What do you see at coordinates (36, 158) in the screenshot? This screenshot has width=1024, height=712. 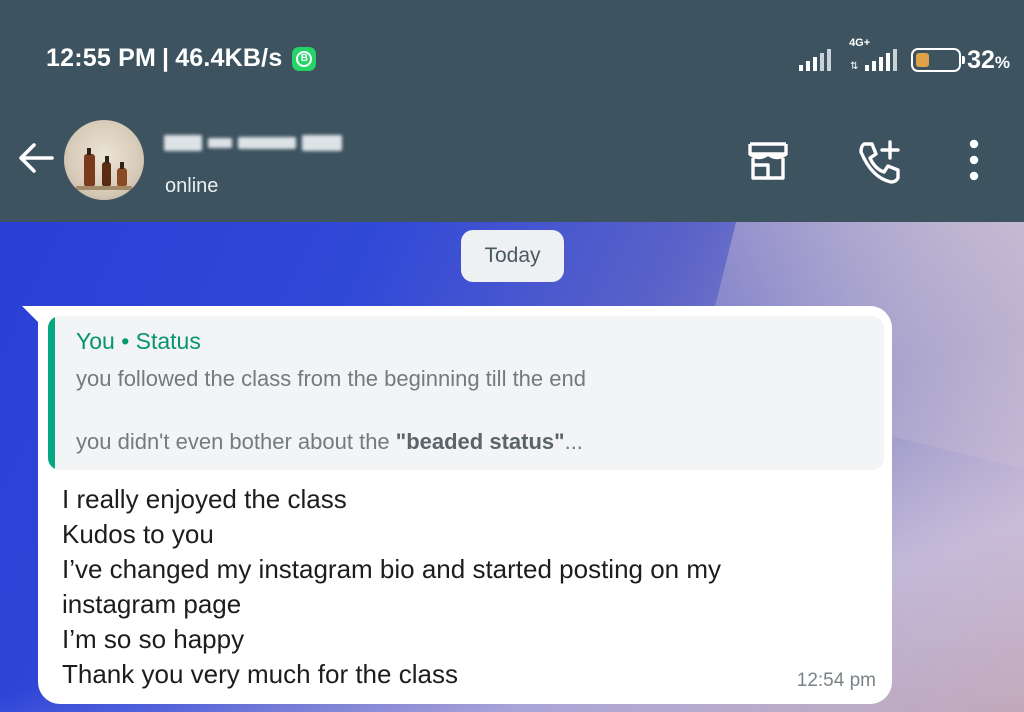 I see `back-arrow-icon` at bounding box center [36, 158].